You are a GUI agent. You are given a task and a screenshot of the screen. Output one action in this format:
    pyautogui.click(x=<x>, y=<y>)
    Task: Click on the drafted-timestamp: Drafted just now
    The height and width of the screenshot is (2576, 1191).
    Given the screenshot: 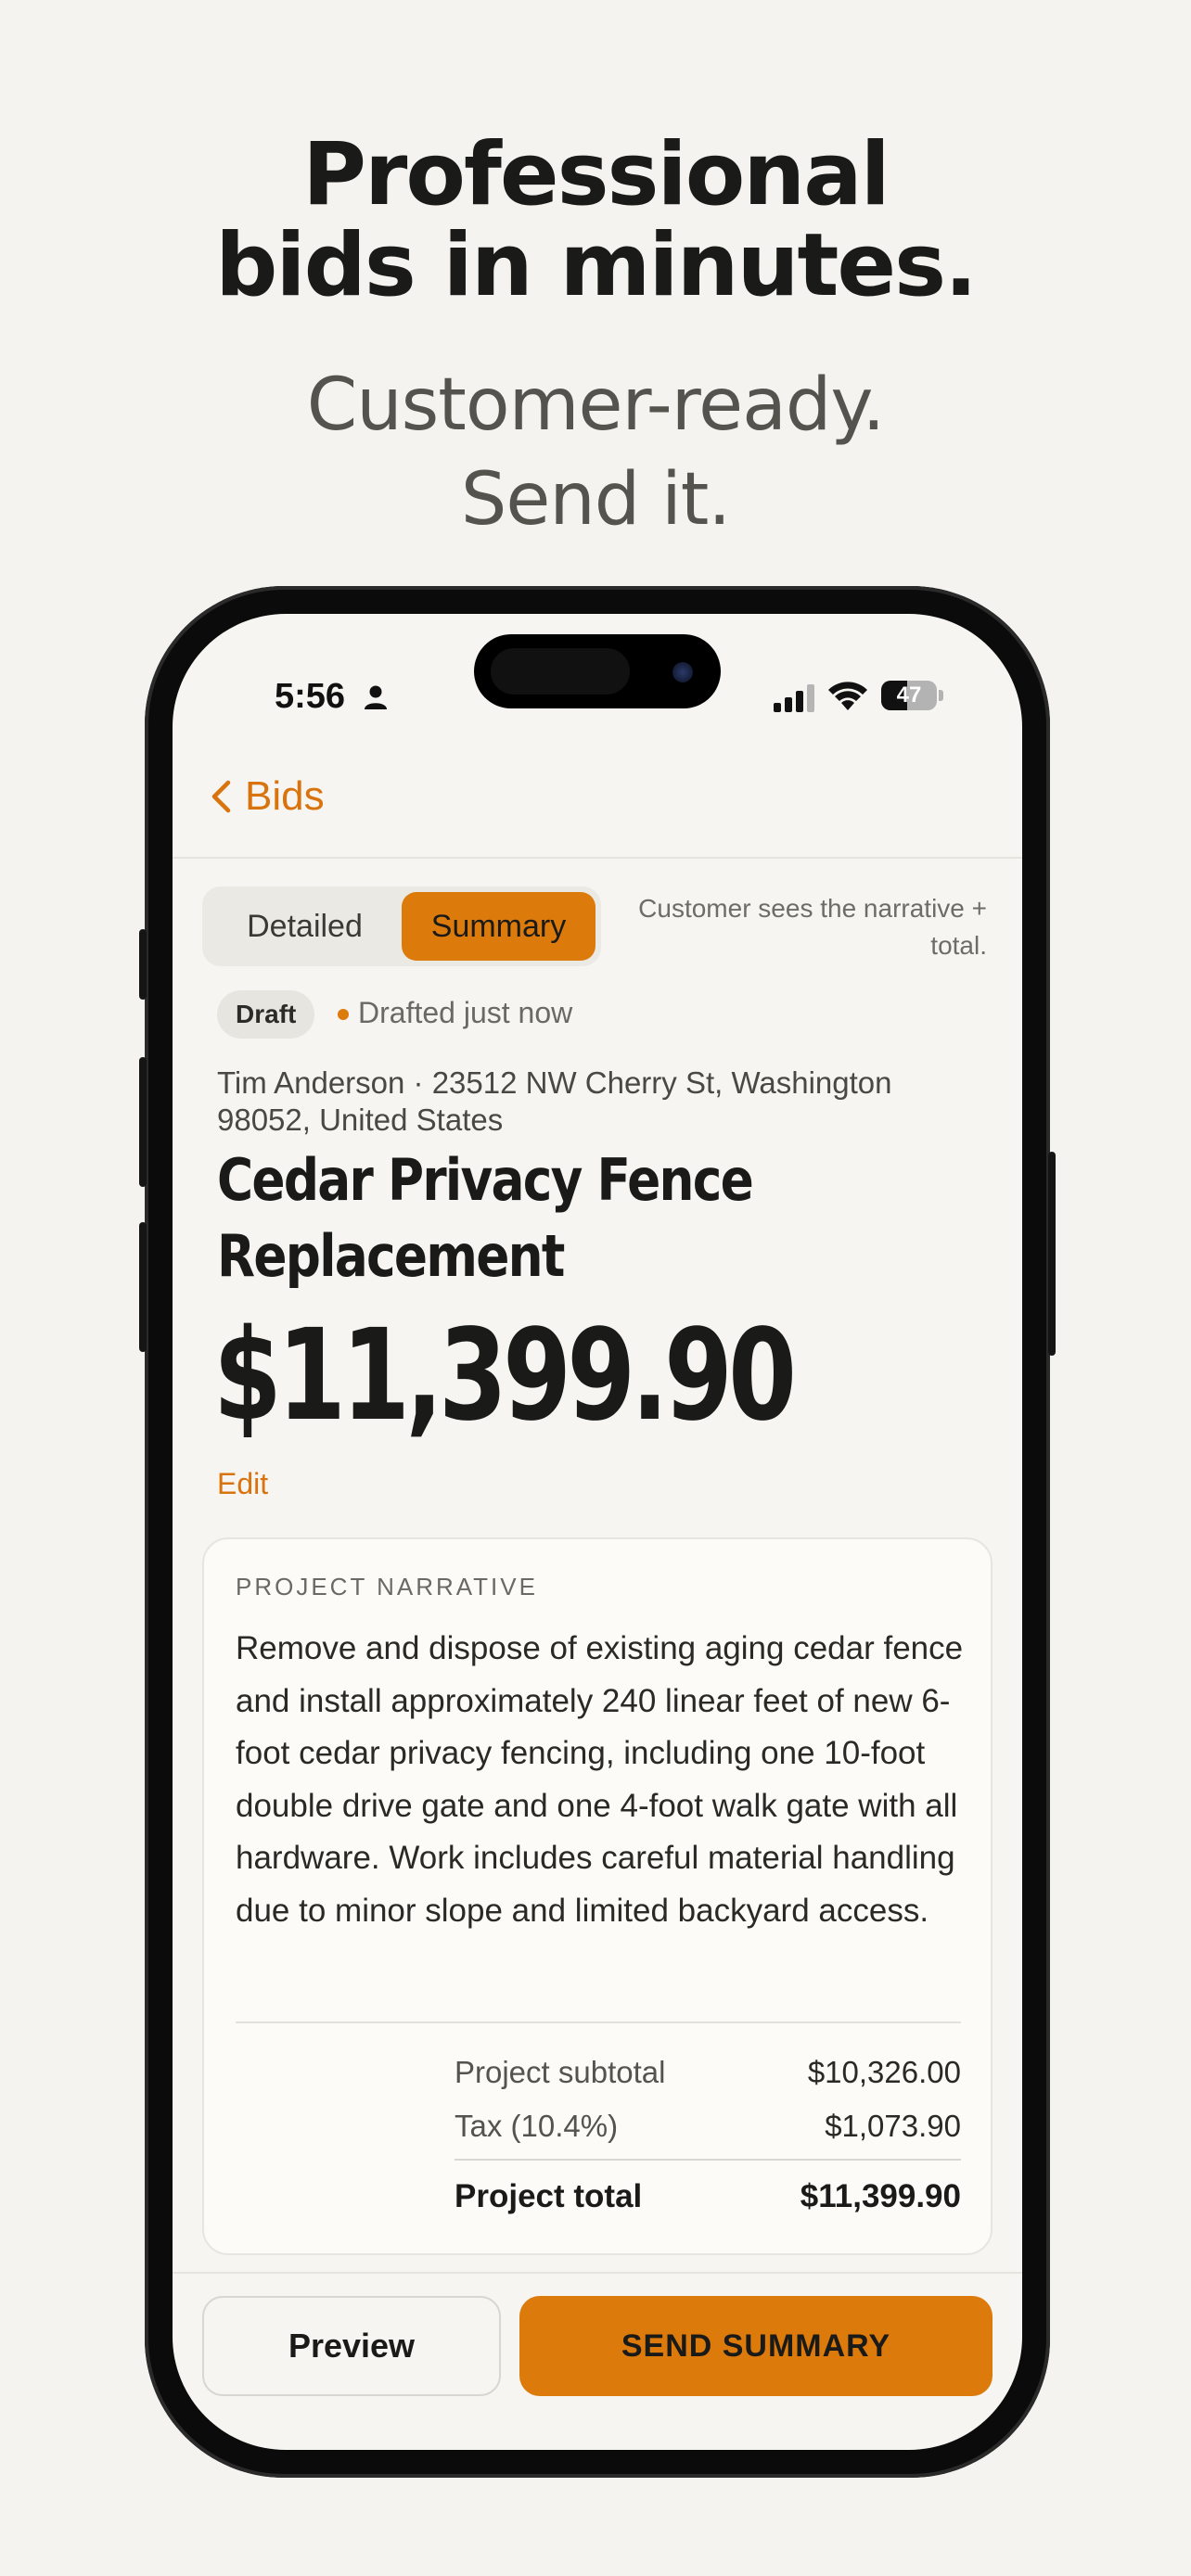 What is the action you would take?
    pyautogui.click(x=465, y=1012)
    